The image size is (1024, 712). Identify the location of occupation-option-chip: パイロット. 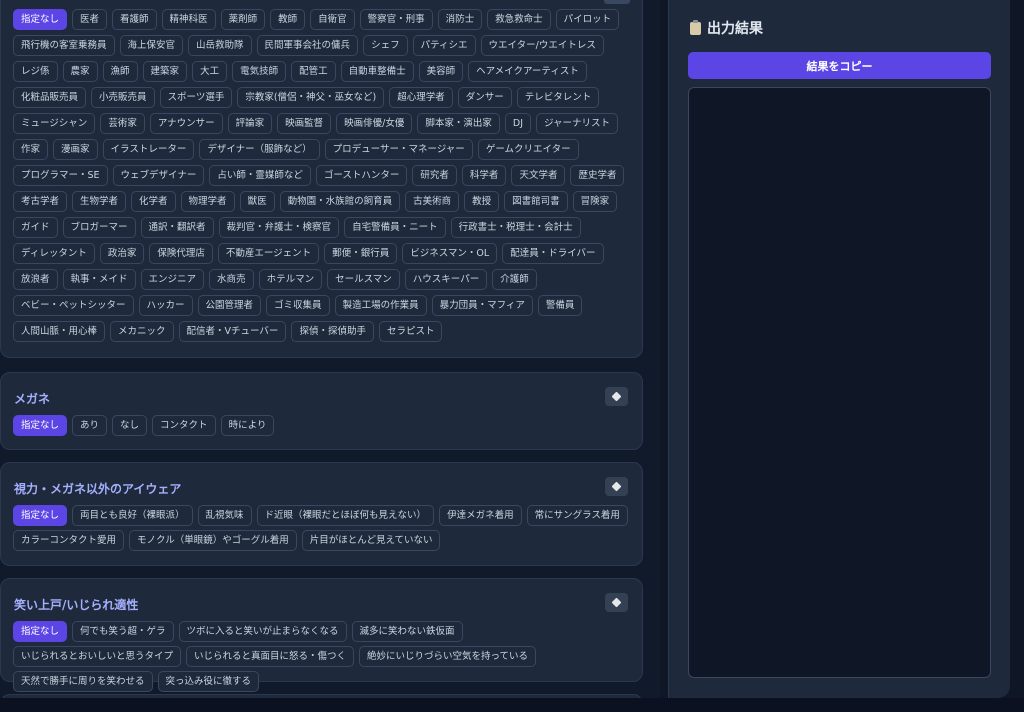
(587, 19).